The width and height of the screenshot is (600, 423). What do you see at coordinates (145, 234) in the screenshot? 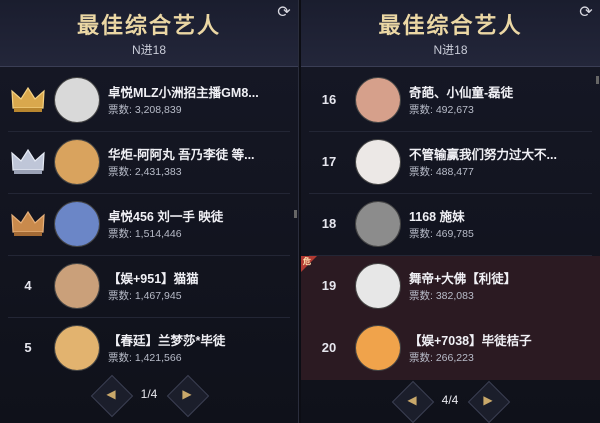
I see `vote-count: 票数: 1,514,446` at bounding box center [145, 234].